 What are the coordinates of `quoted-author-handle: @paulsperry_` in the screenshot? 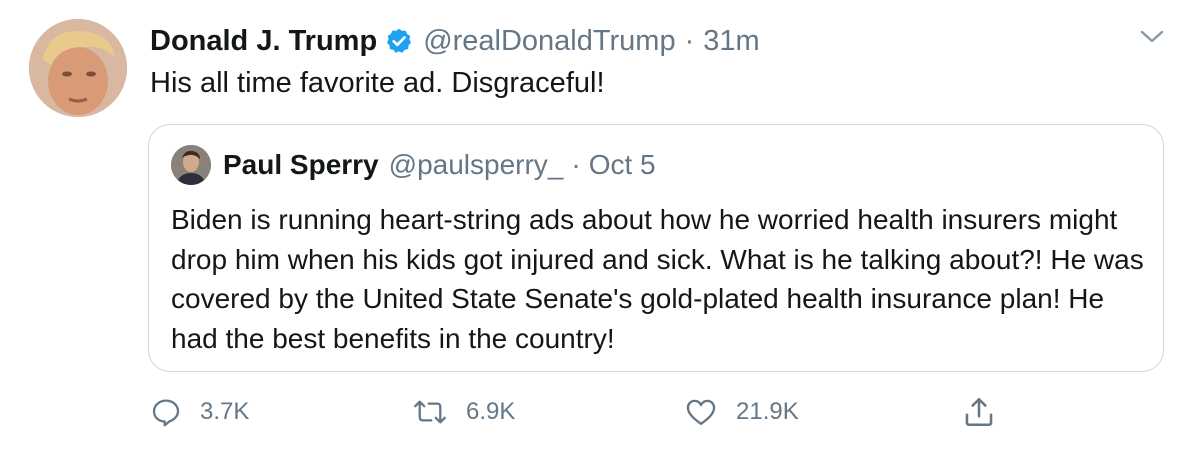 It's located at (476, 165).